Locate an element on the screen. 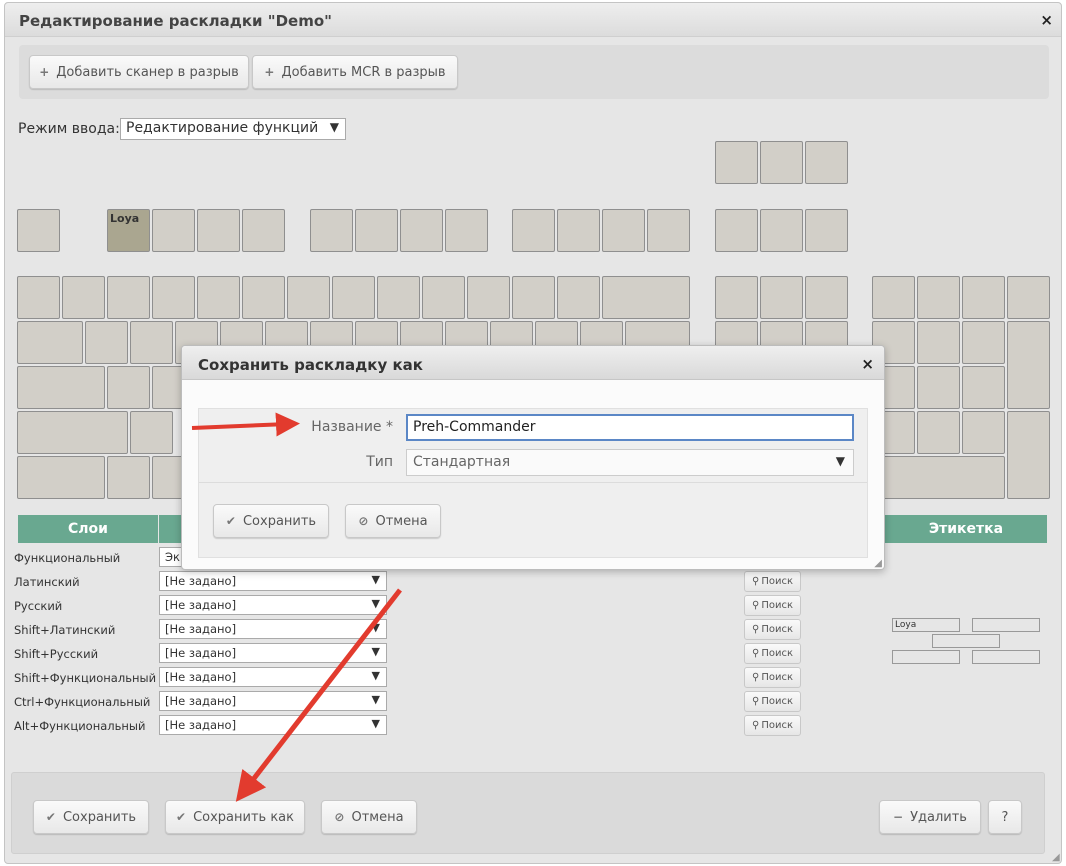 The width and height of the screenshot is (1066, 866). dialog-cancel-button: ⊘ Отмена is located at coordinates (393, 521).